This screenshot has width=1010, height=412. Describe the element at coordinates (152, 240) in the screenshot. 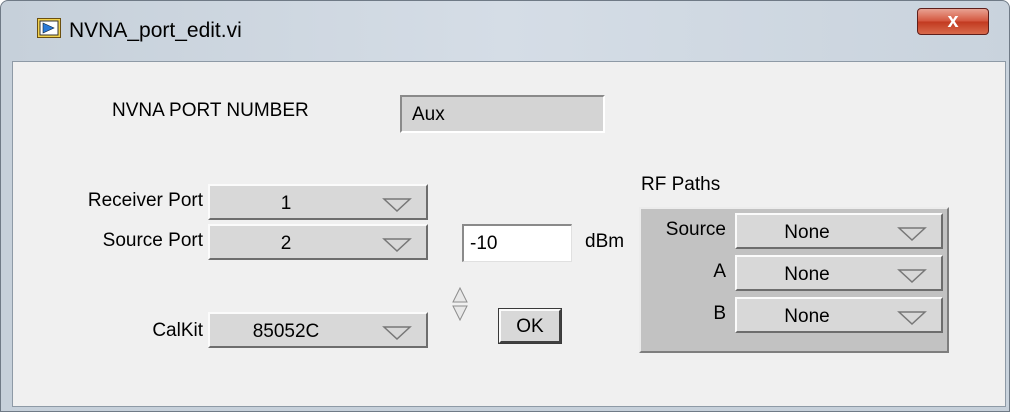

I see `source-port-label: Source Port` at that location.